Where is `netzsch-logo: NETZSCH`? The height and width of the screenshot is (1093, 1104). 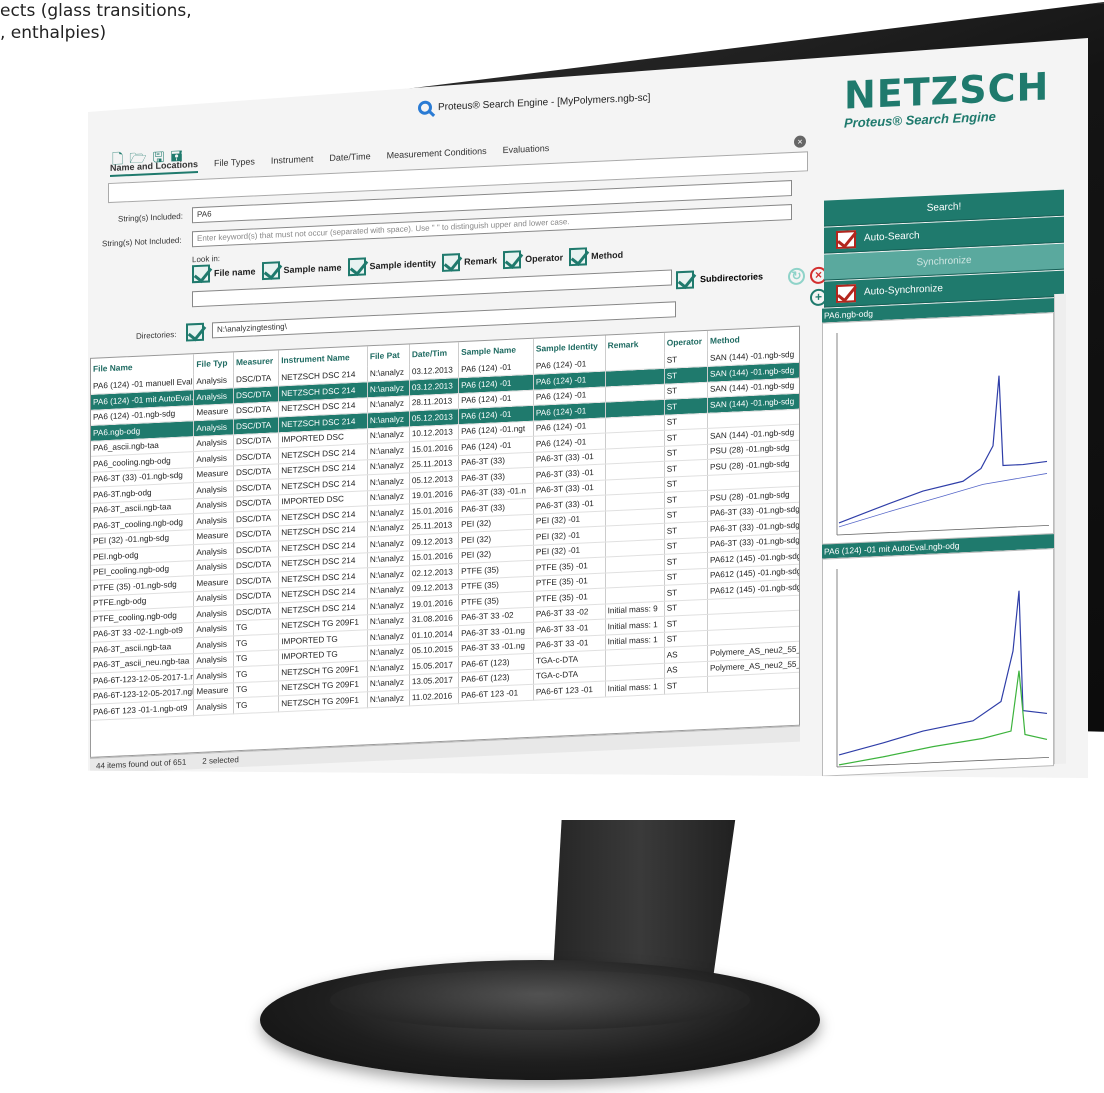
netzsch-logo: NETZSCH is located at coordinates (947, 91).